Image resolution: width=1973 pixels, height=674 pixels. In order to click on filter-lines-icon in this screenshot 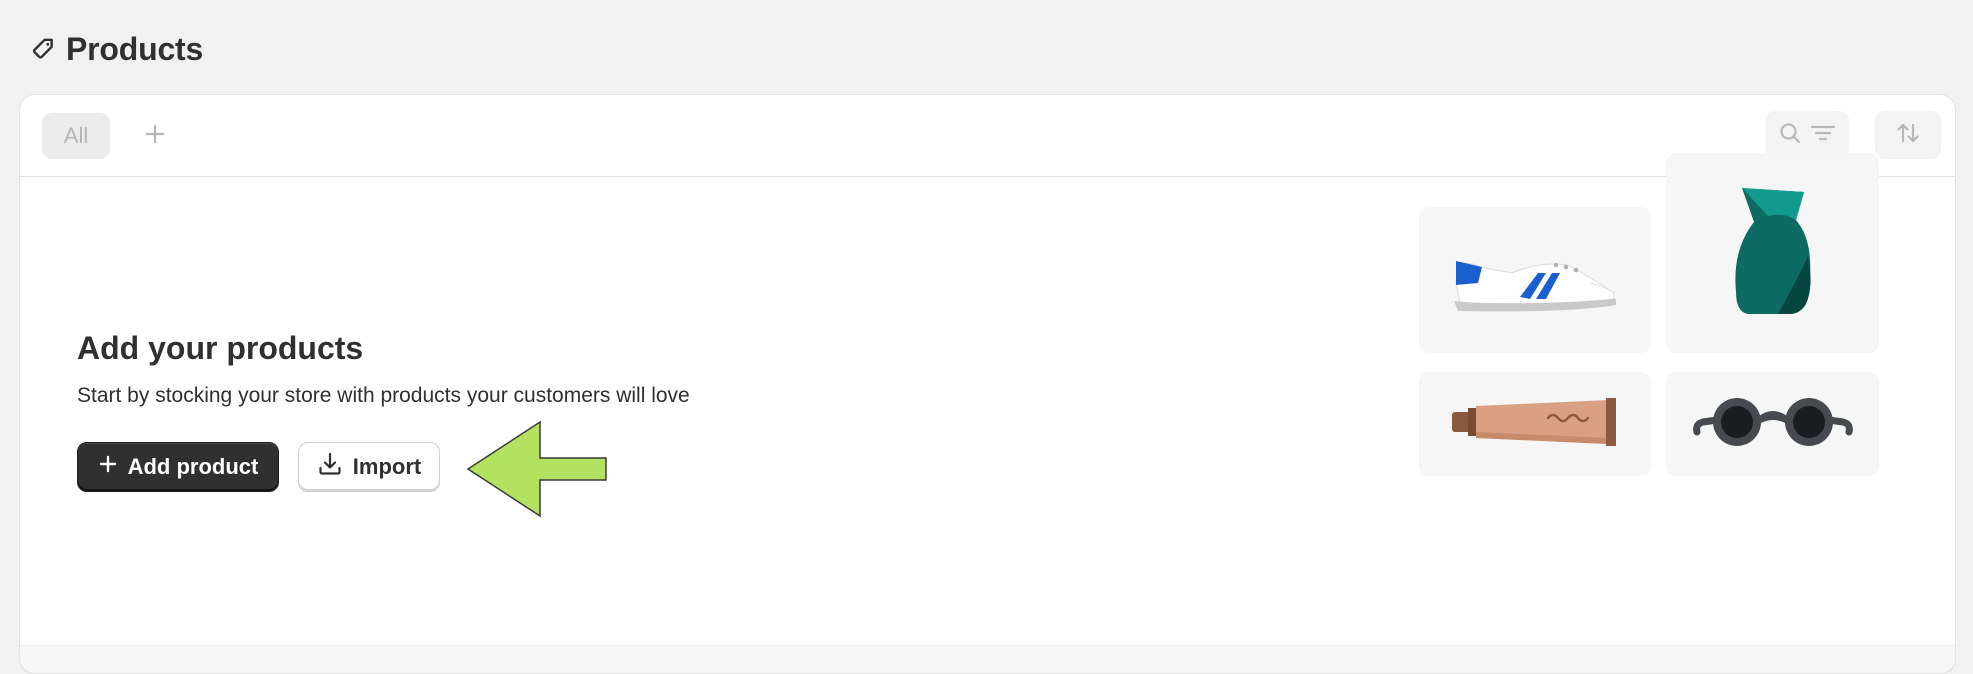, I will do `click(1823, 135)`.